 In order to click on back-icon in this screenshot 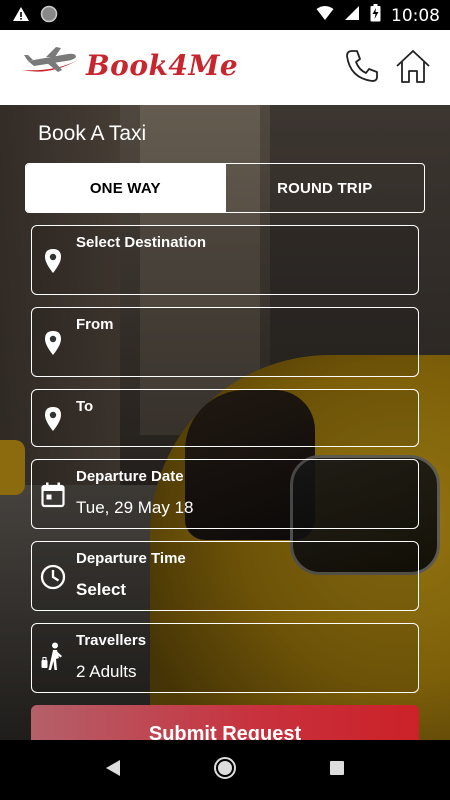, I will do `click(113, 770)`.